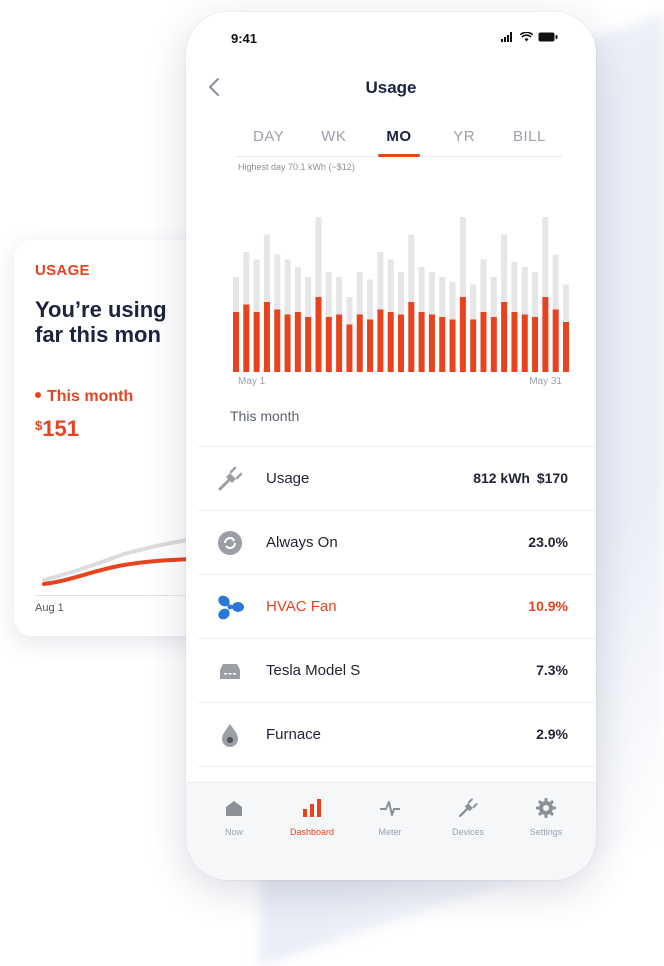  Describe the element at coordinates (548, 542) in the screenshot. I see `row-value: 23.0%` at that location.